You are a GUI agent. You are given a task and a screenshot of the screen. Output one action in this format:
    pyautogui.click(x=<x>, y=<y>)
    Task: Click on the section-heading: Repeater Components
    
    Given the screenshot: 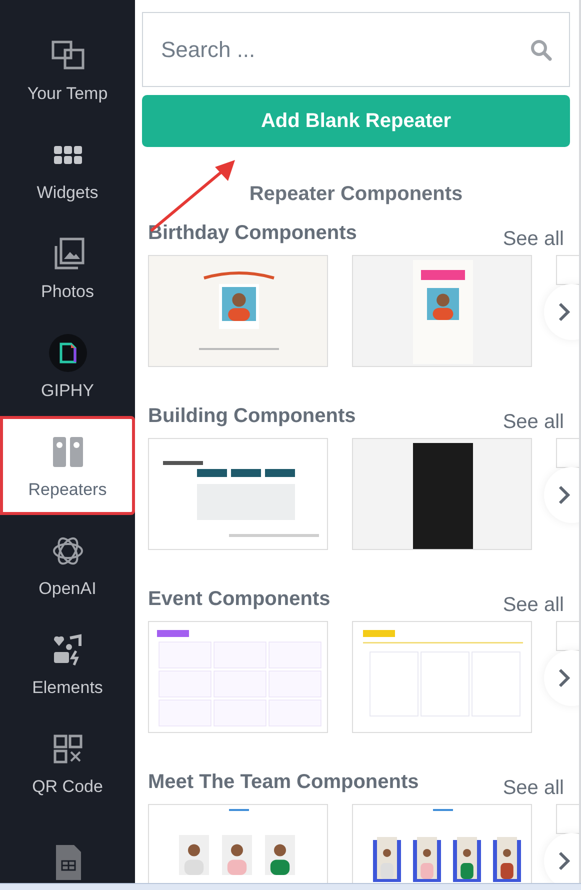 What is the action you would take?
    pyautogui.click(x=356, y=194)
    